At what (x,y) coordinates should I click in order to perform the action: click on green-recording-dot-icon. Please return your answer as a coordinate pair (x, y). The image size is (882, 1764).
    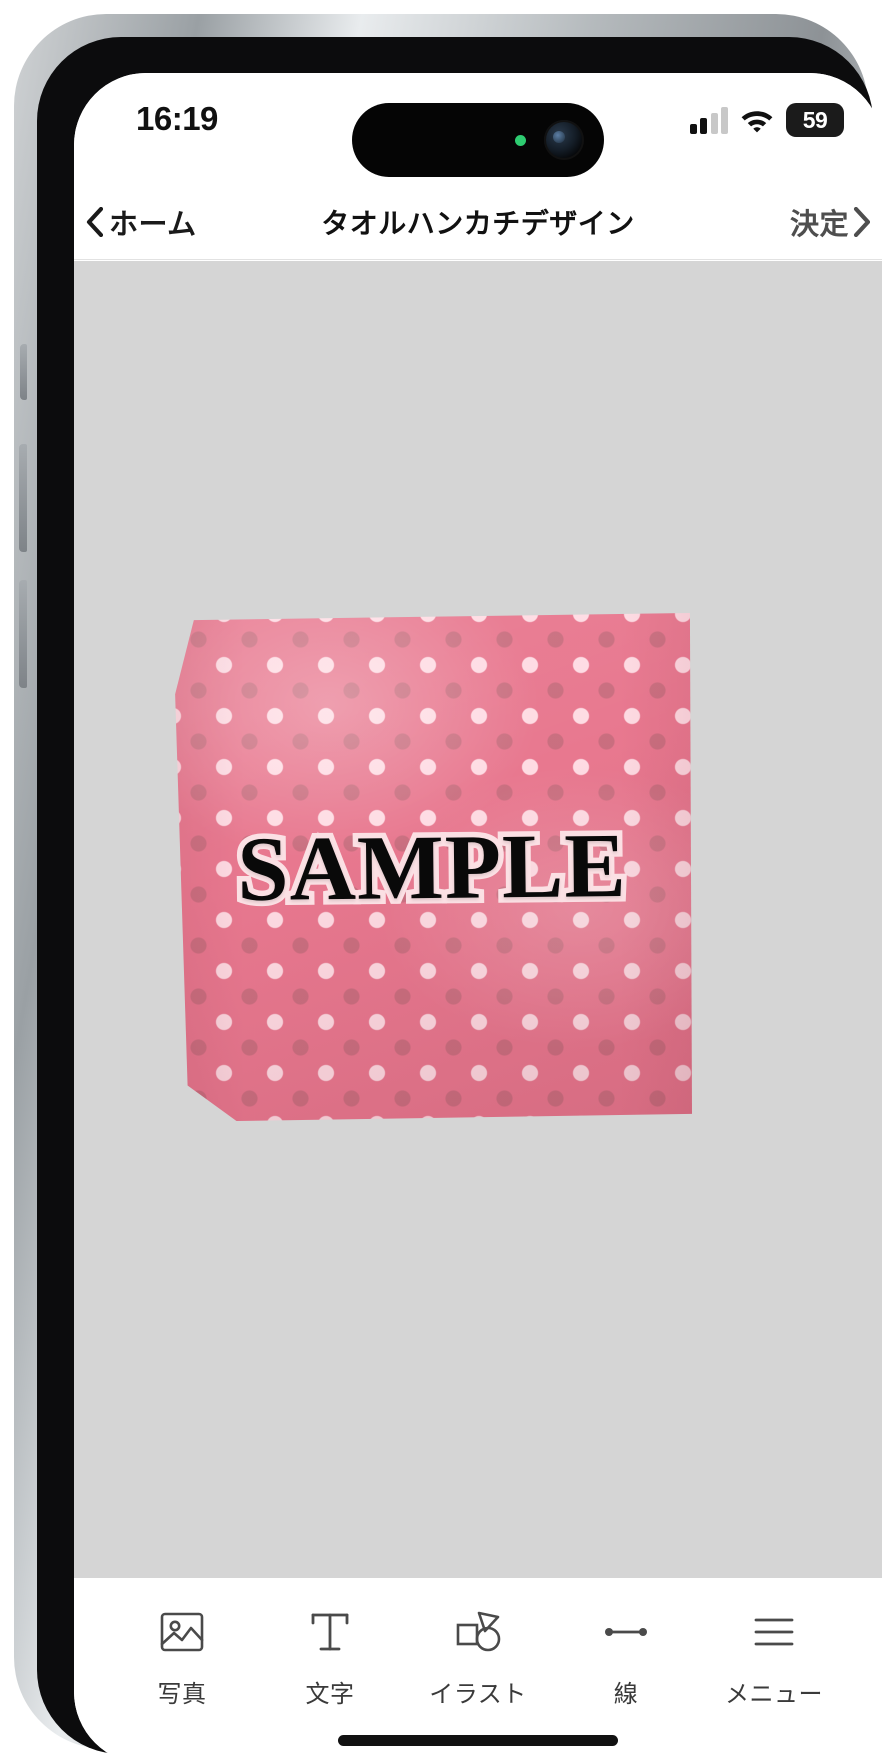
    Looking at the image, I should click on (520, 140).